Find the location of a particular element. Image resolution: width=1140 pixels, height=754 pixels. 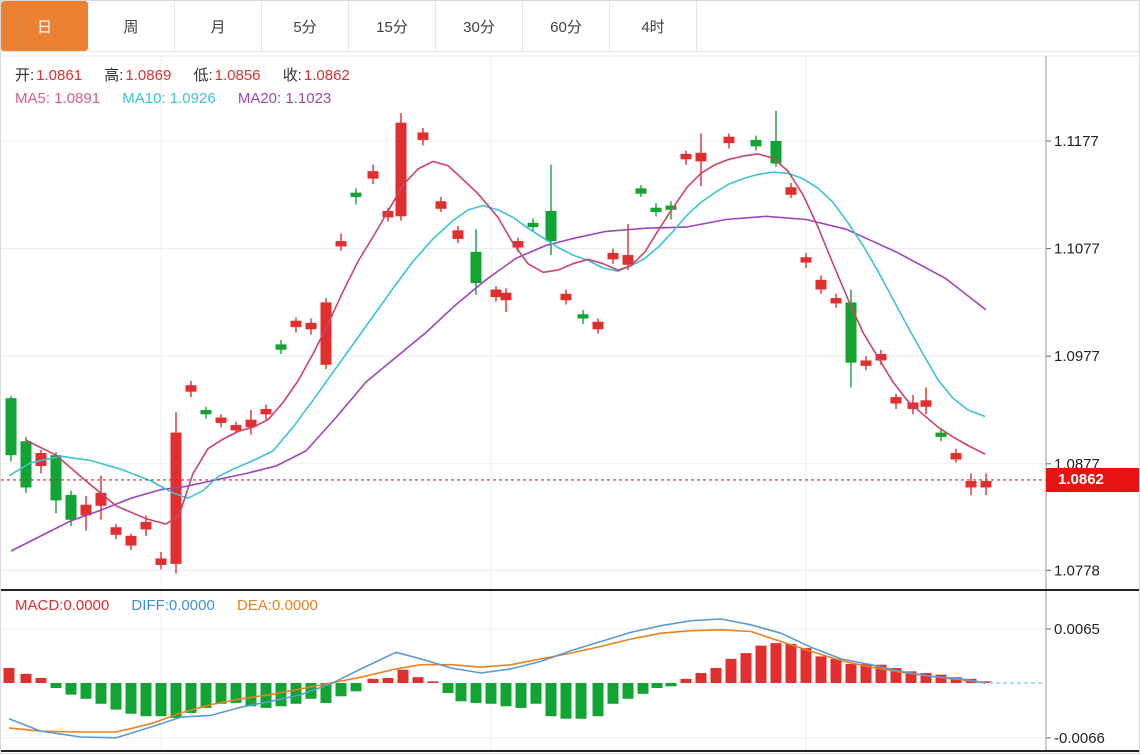

ma20-item: MA20: 1.1023 is located at coordinates (284, 98).